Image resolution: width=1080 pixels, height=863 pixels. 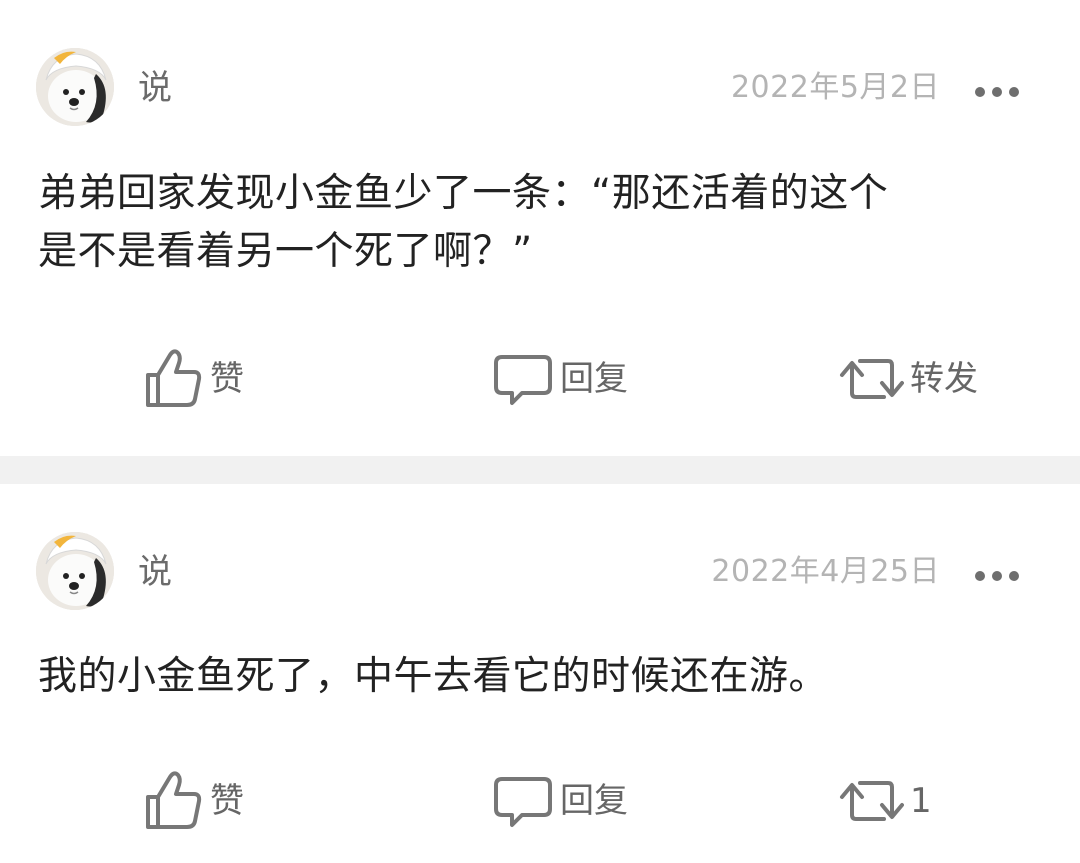 I want to click on post-header: 说 2022年4月25日, so click(x=540, y=572).